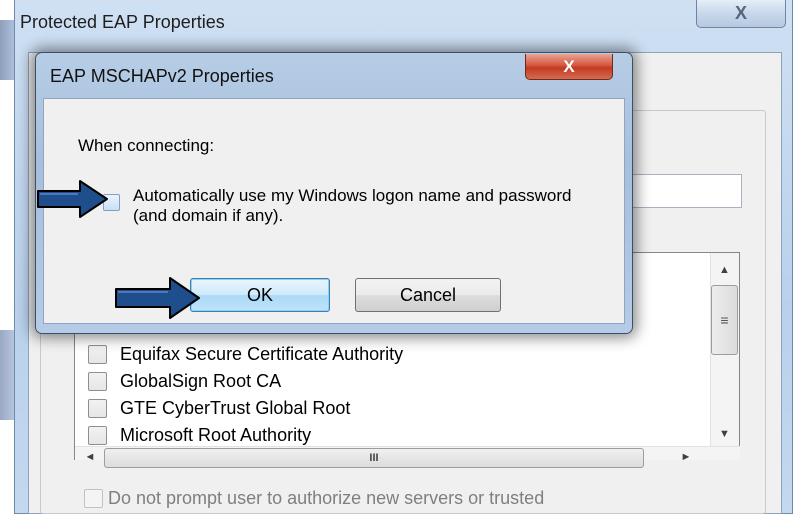  I want to click on scroll-right-icon: ►, so click(686, 457).